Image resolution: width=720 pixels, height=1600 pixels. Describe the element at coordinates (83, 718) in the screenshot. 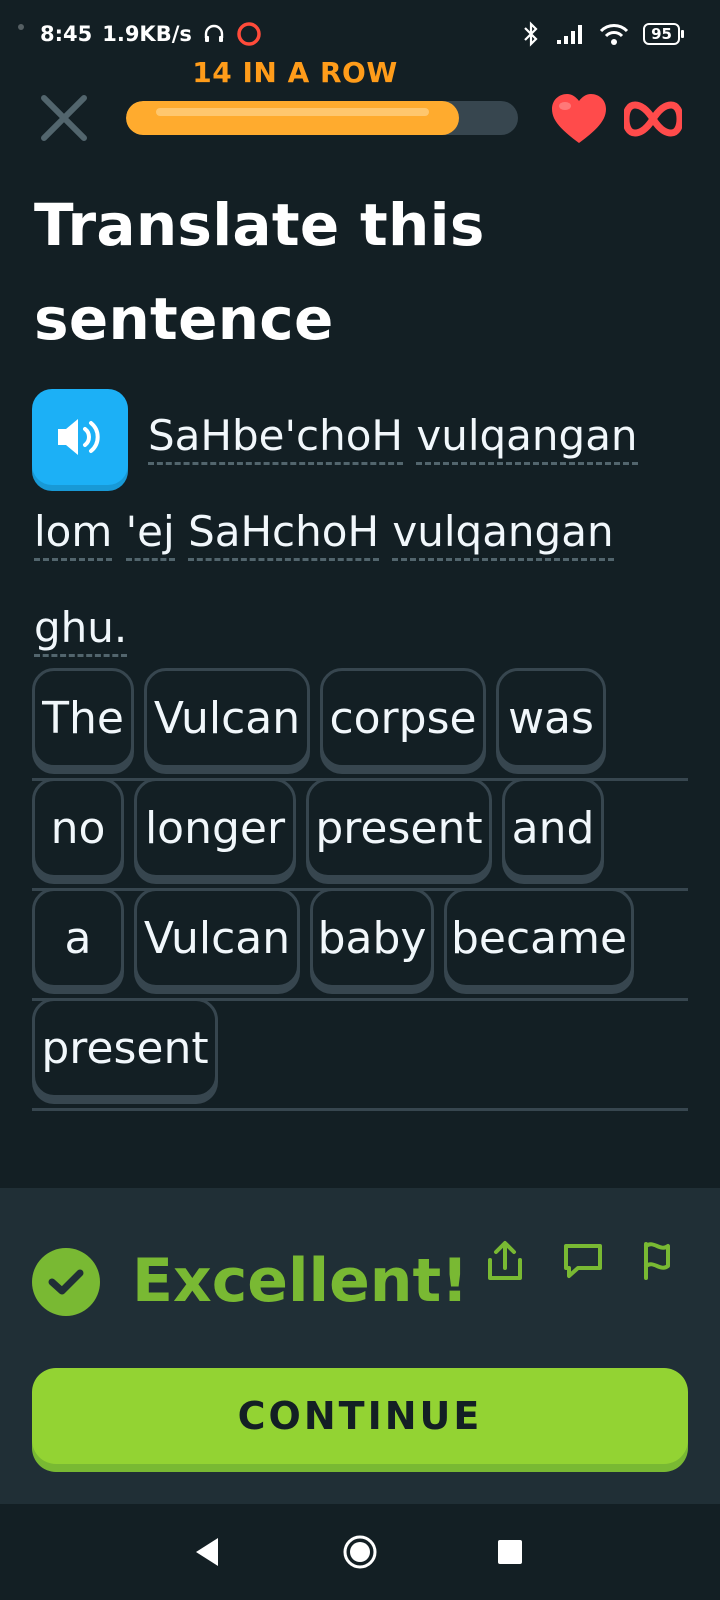

I see `answer-tile: The` at that location.